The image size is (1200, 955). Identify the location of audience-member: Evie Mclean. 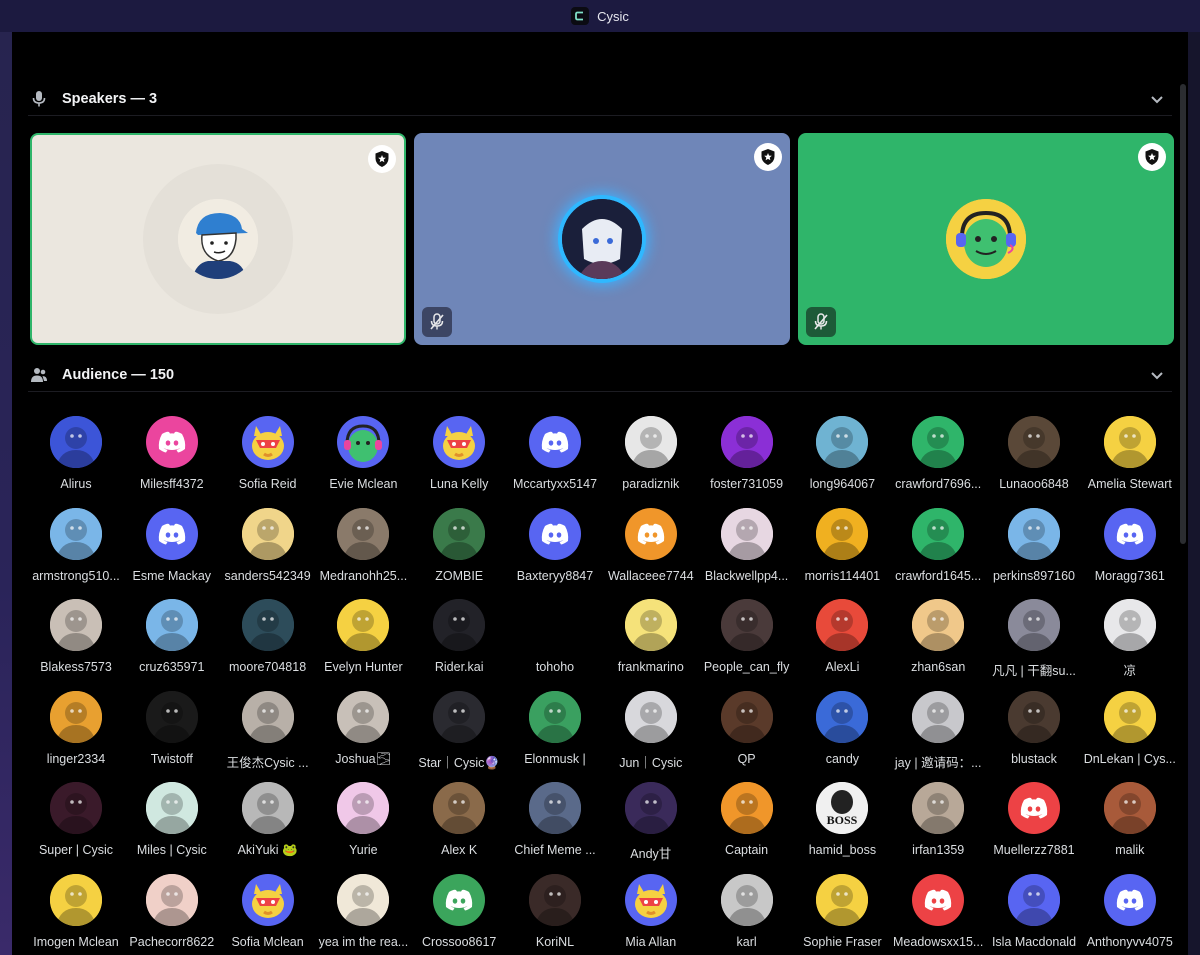
(363, 456).